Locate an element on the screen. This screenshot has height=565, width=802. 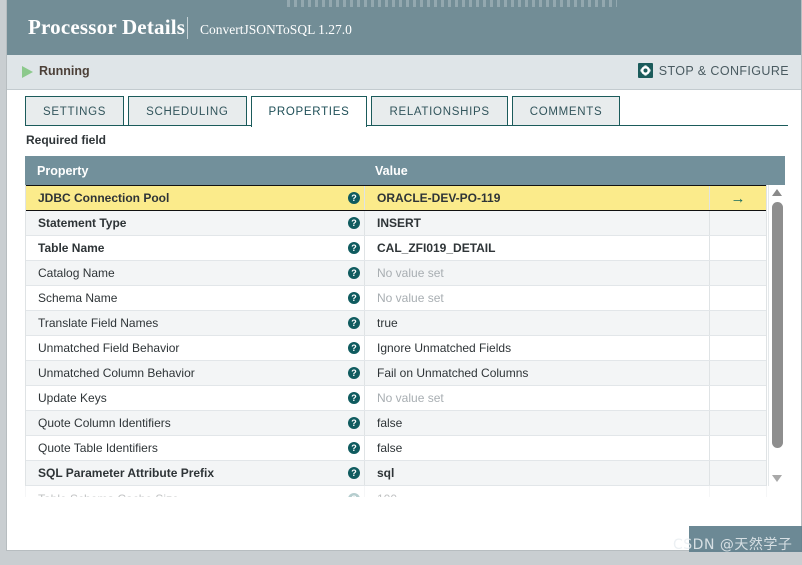
table-scrollbar is located at coordinates (776, 335).